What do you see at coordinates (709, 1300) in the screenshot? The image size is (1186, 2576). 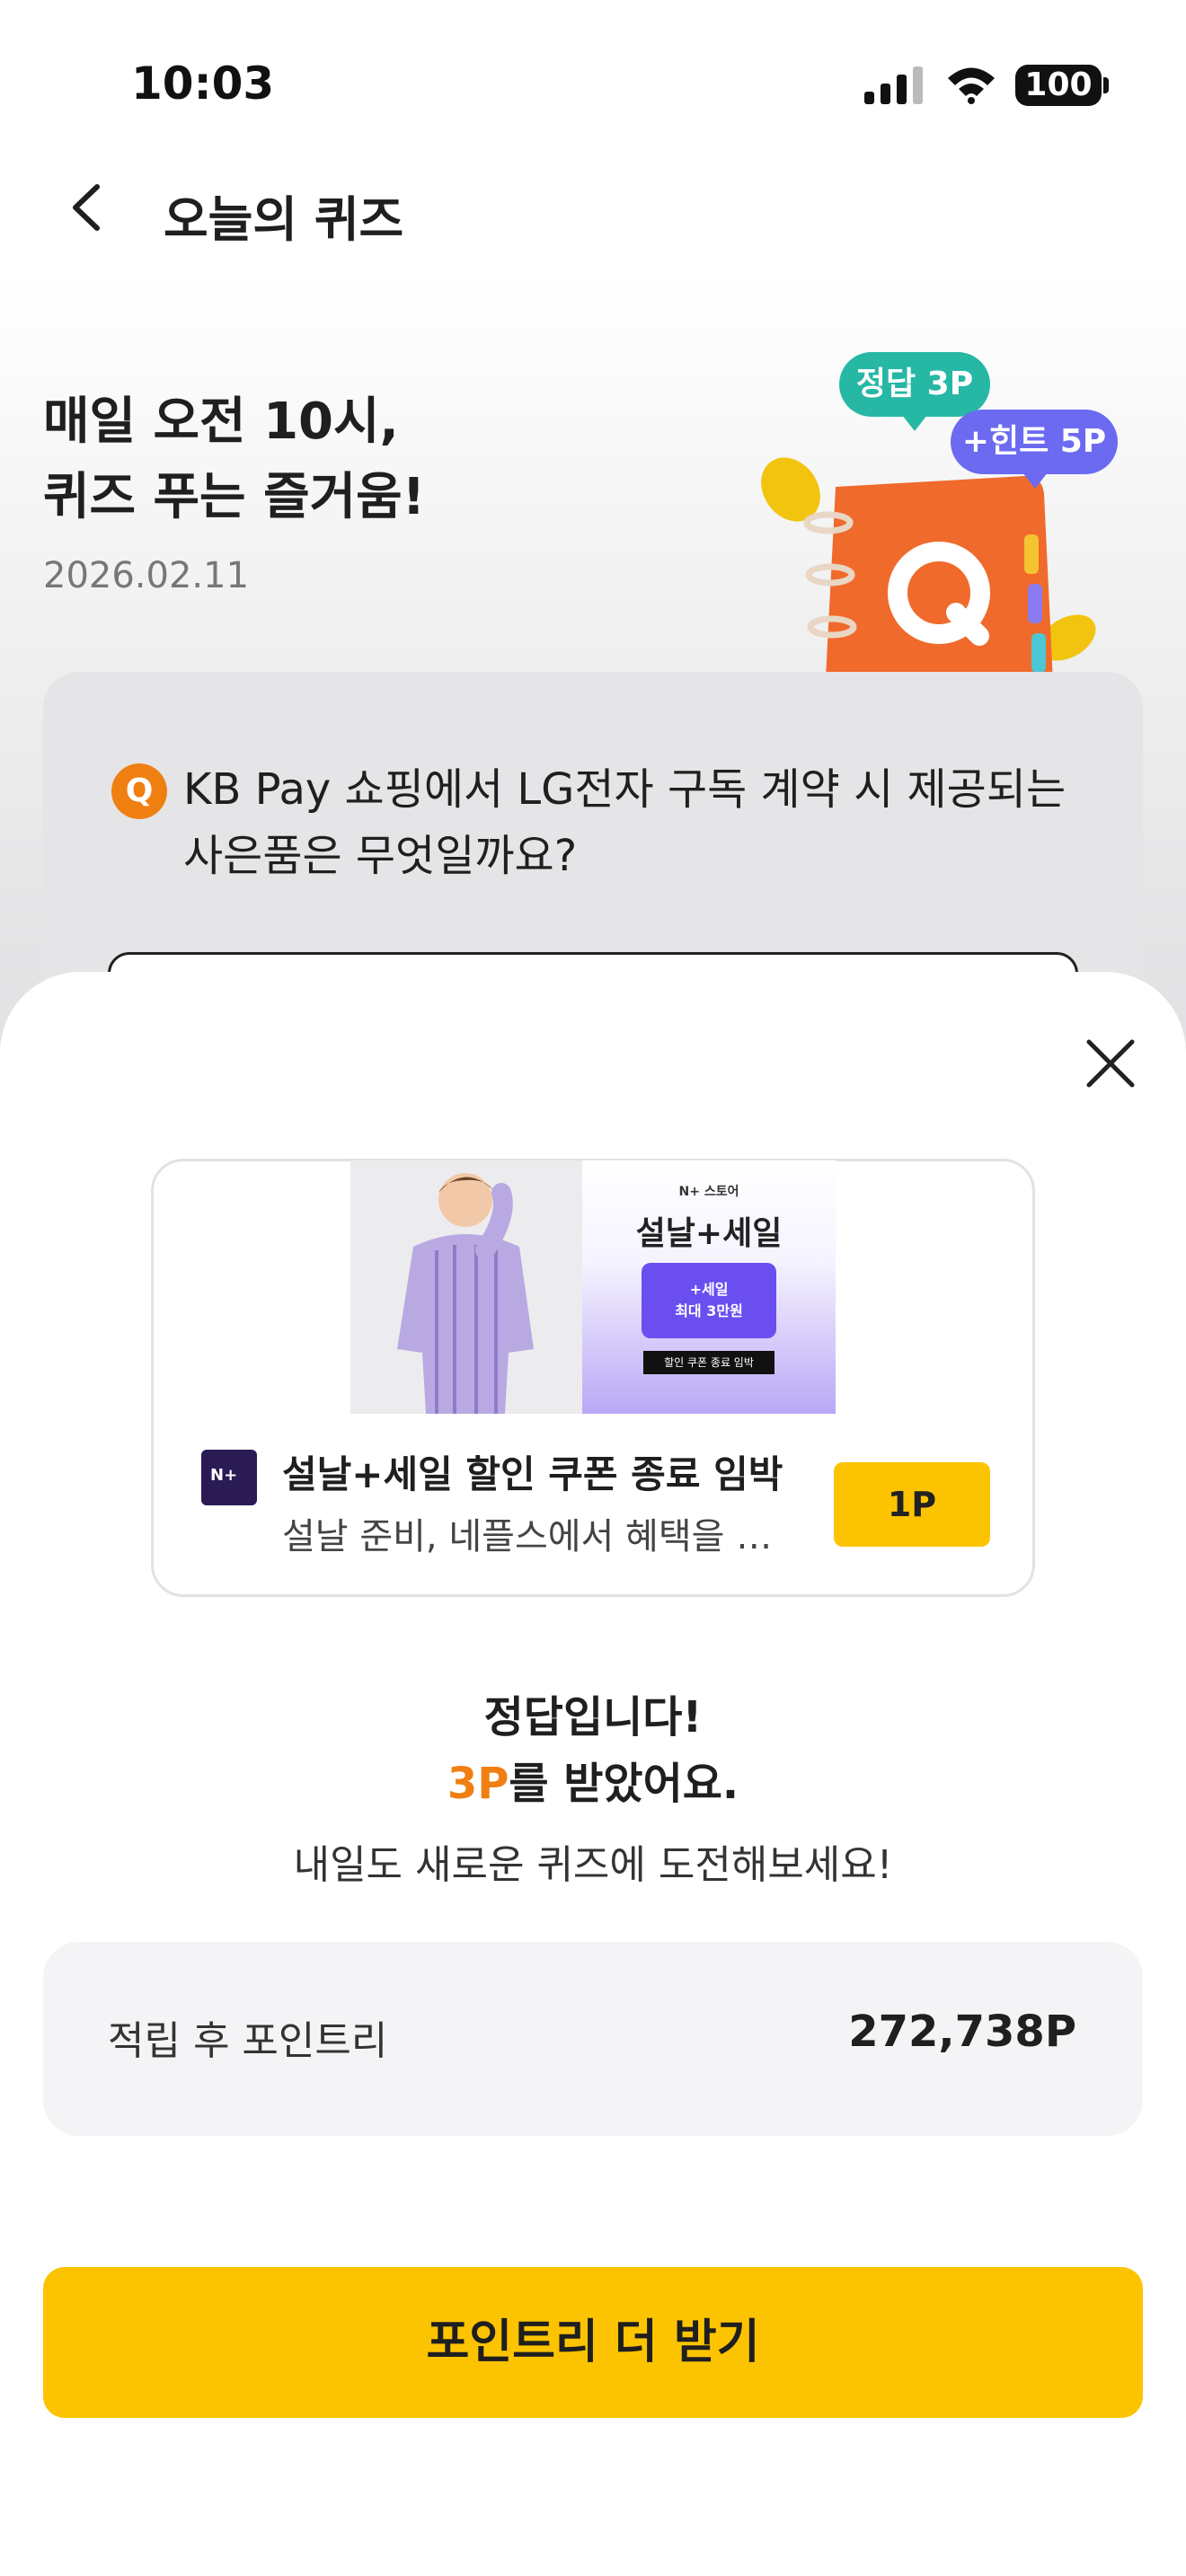 I see `ad-coupon: +세일 최대 3만원` at bounding box center [709, 1300].